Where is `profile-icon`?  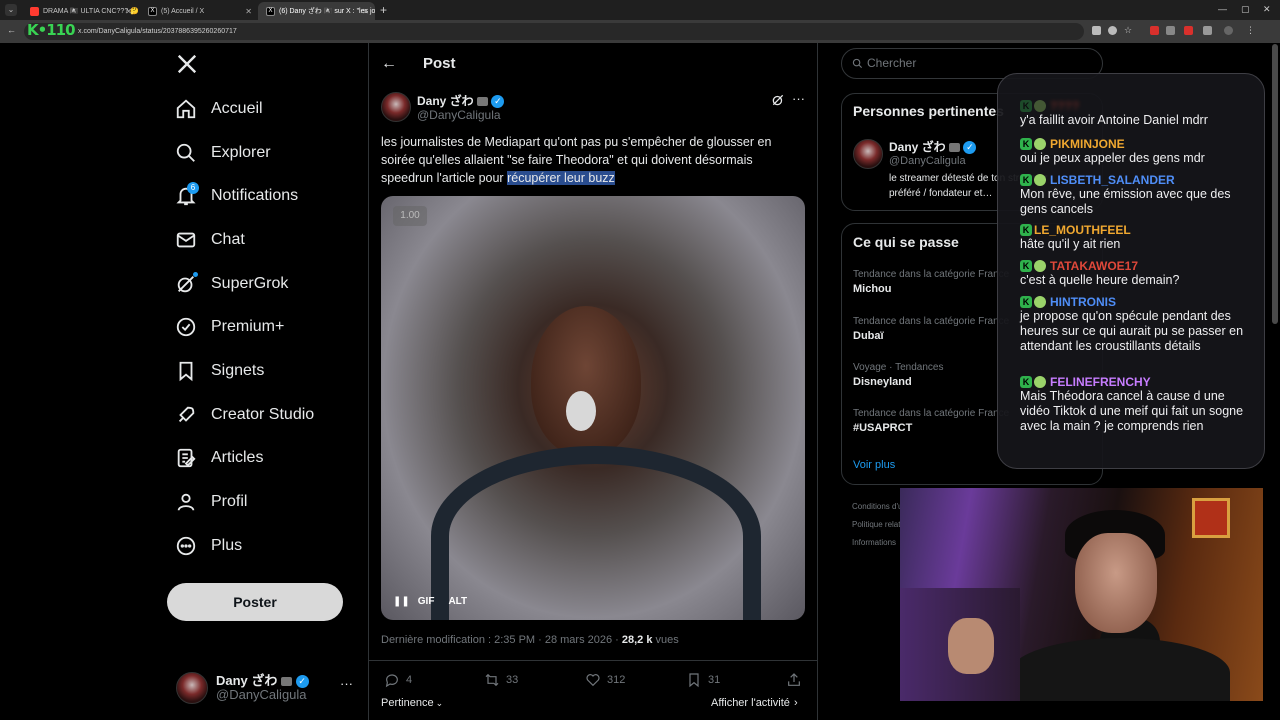 profile-icon is located at coordinates (1228, 30).